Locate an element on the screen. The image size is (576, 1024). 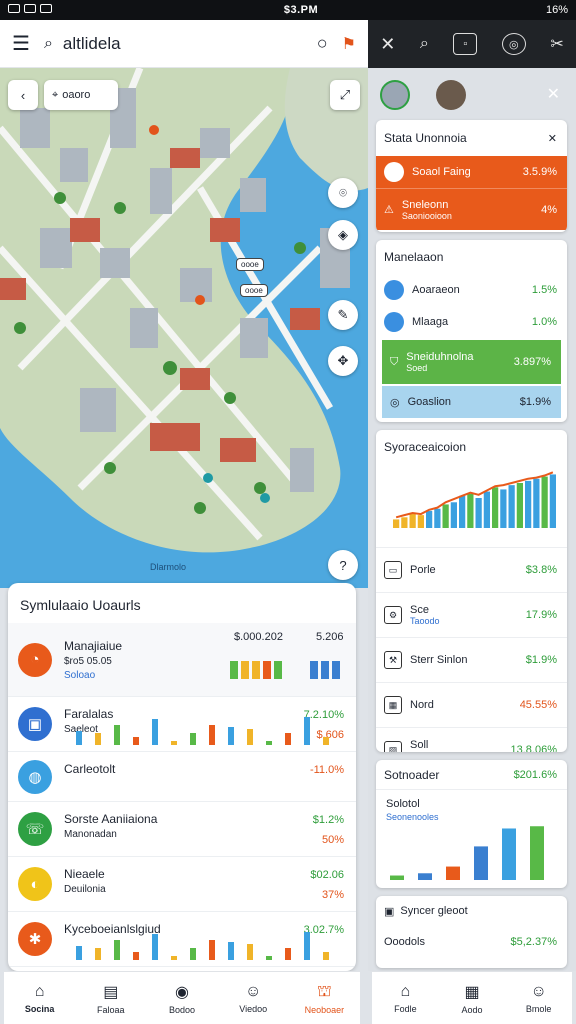
state-row: ⚠ Sneleonn Saoniooioon 4% is located at coordinates (471, 209).